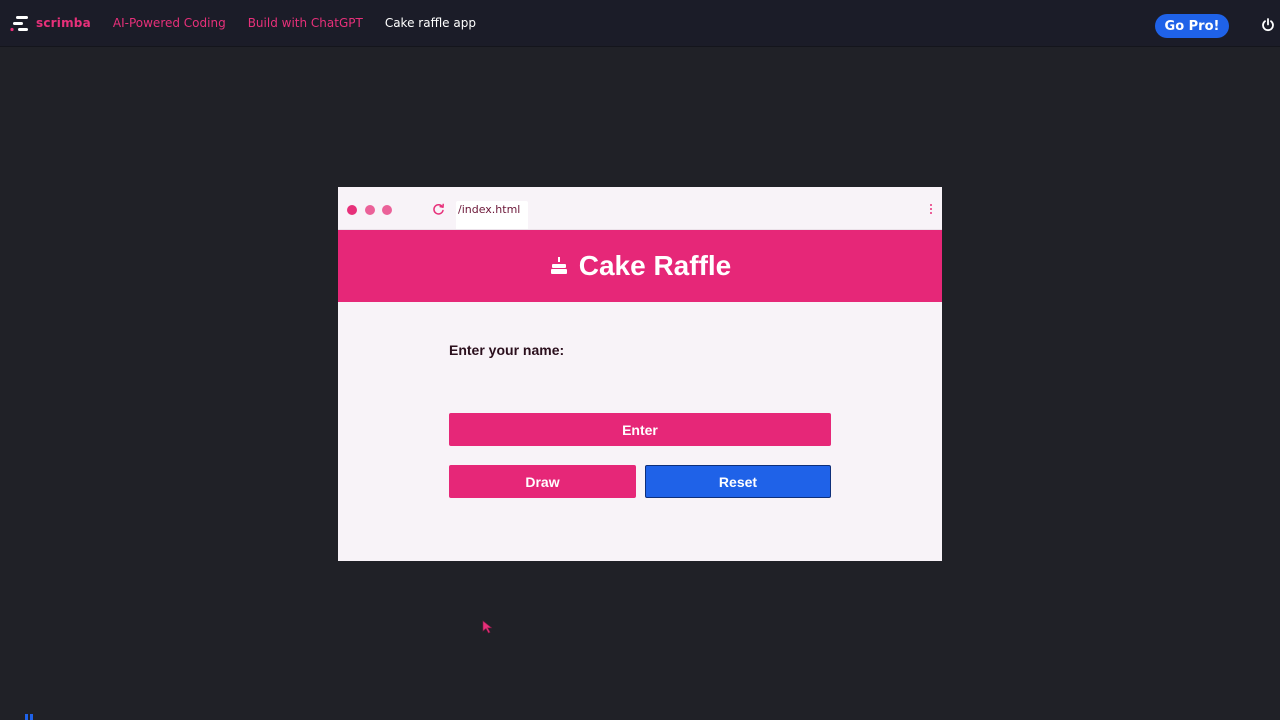 The width and height of the screenshot is (1280, 720). Describe the element at coordinates (507, 350) in the screenshot. I see `name-label: Enter your name:` at that location.